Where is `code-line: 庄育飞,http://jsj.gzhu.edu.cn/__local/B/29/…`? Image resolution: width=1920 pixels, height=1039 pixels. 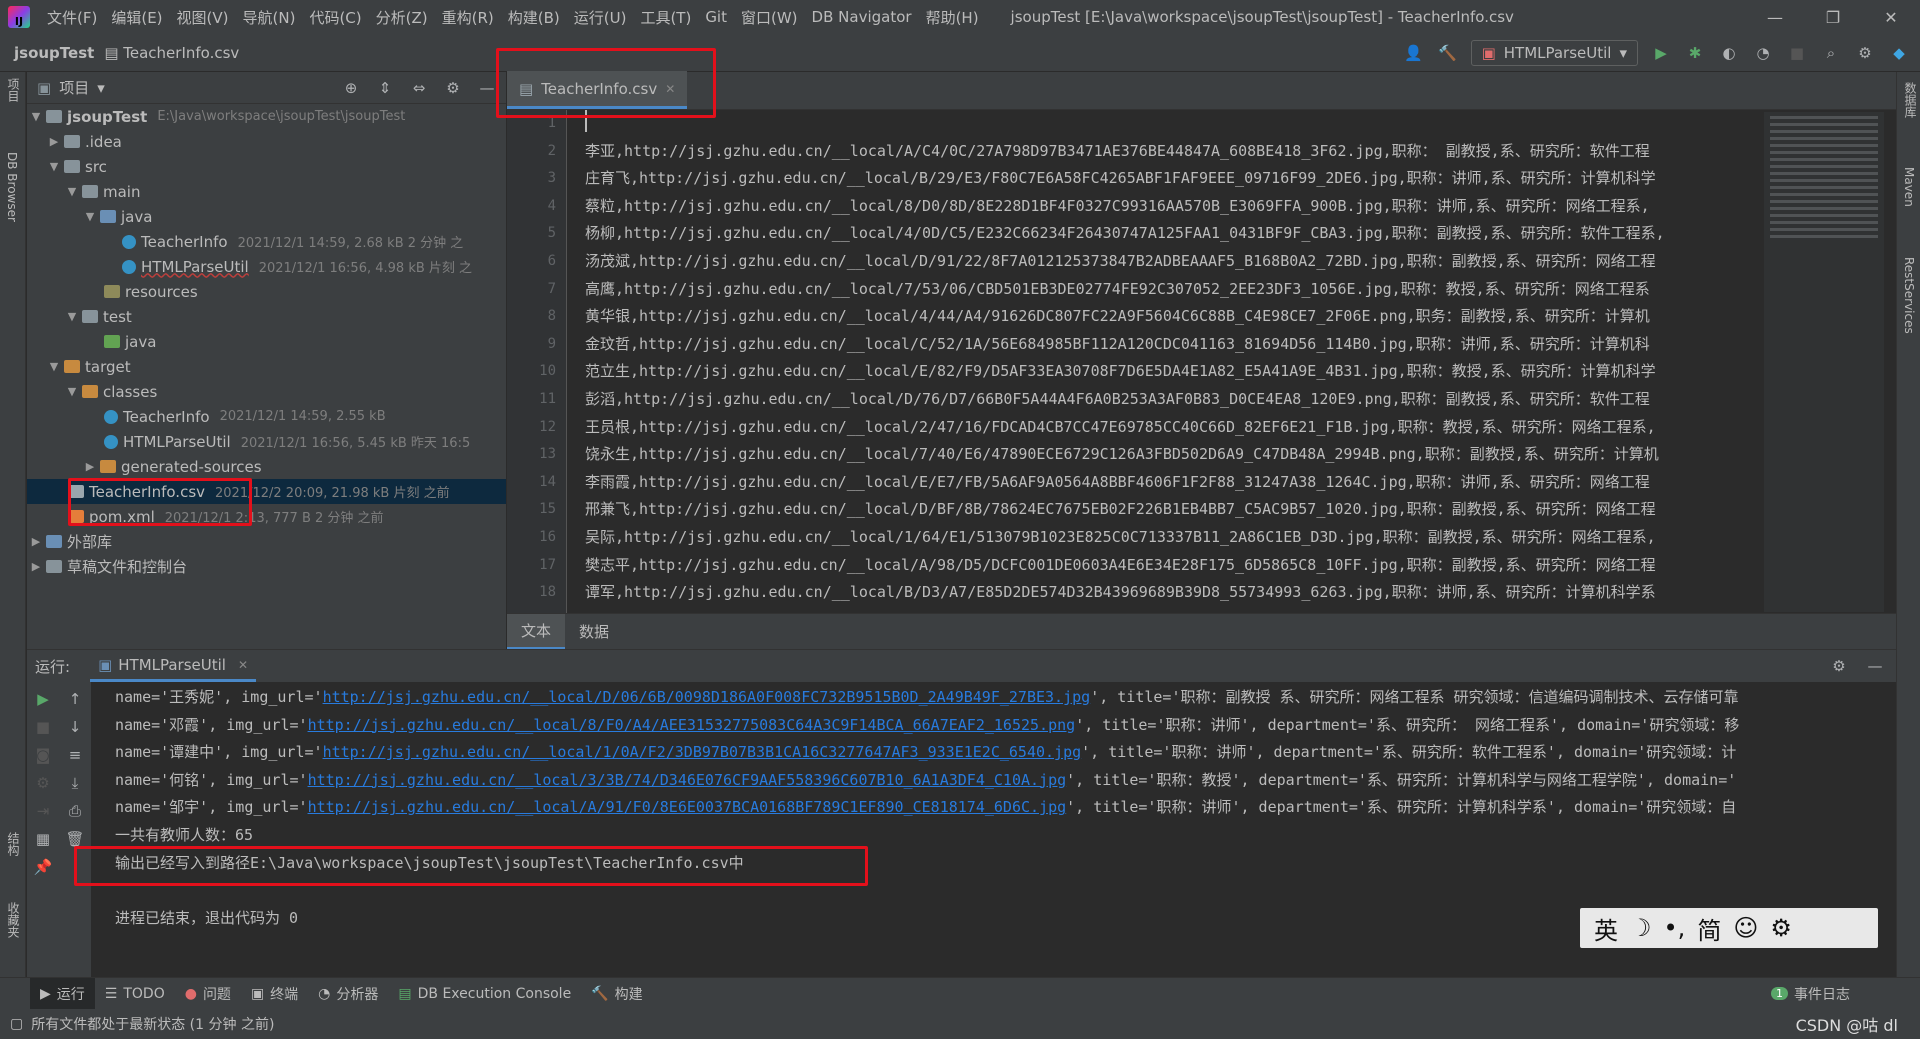 code-line: 庄育飞,http://jsj.gzhu.edu.cn/__local/B/29/… is located at coordinates (1210, 179).